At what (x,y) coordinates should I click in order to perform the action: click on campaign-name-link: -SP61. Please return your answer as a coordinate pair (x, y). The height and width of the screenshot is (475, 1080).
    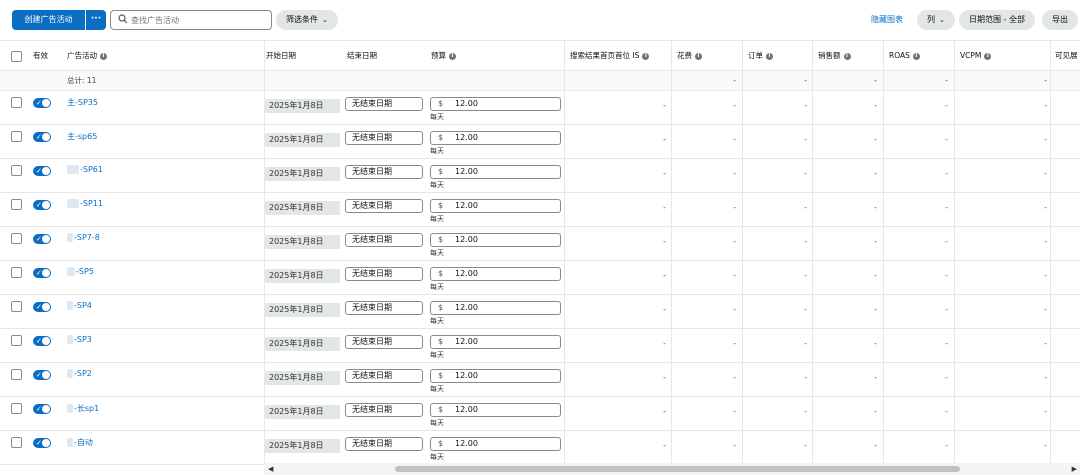
    Looking at the image, I should click on (85, 169).